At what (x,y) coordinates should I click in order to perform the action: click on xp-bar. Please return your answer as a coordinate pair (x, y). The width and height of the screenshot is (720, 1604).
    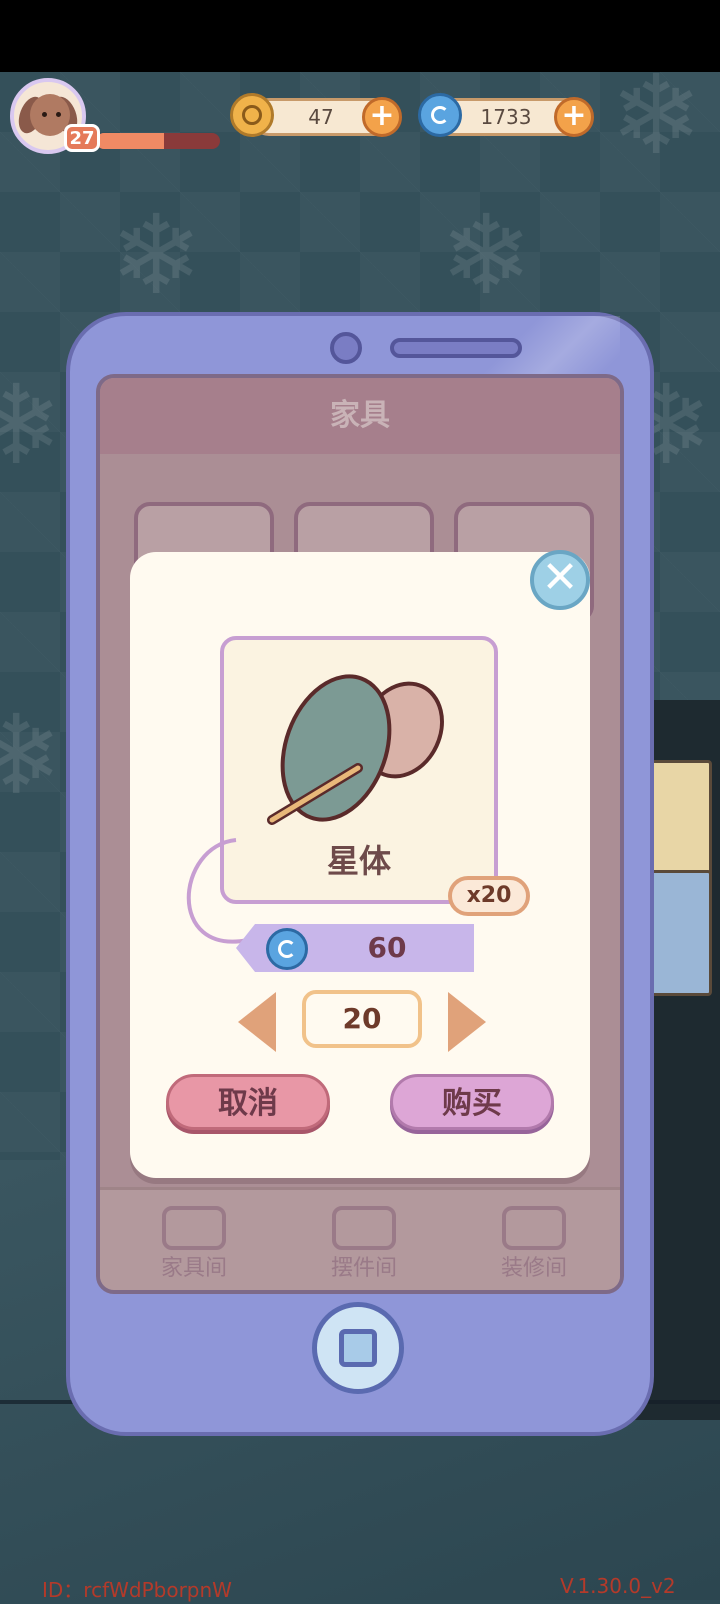
    Looking at the image, I should click on (158, 141).